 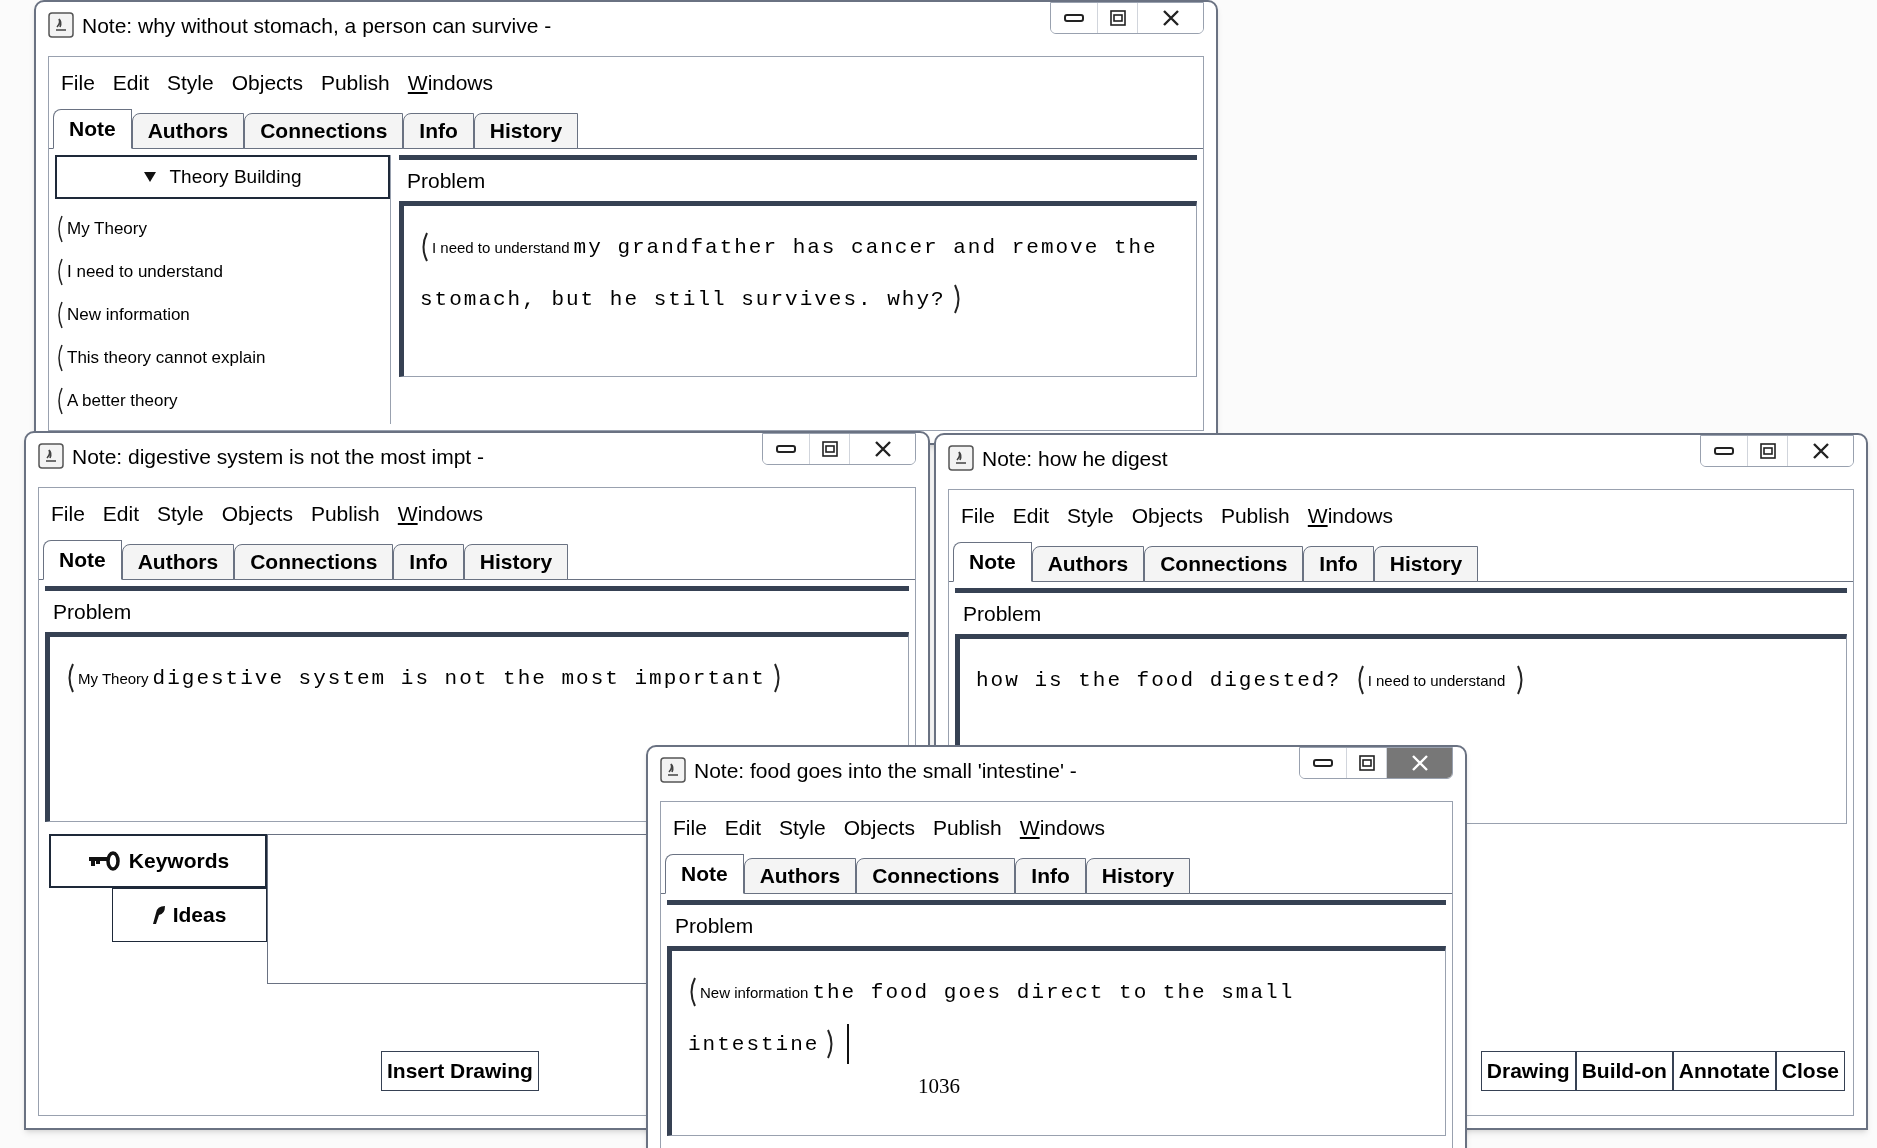 I want to click on action-button: Annotate, so click(x=1724, y=1071).